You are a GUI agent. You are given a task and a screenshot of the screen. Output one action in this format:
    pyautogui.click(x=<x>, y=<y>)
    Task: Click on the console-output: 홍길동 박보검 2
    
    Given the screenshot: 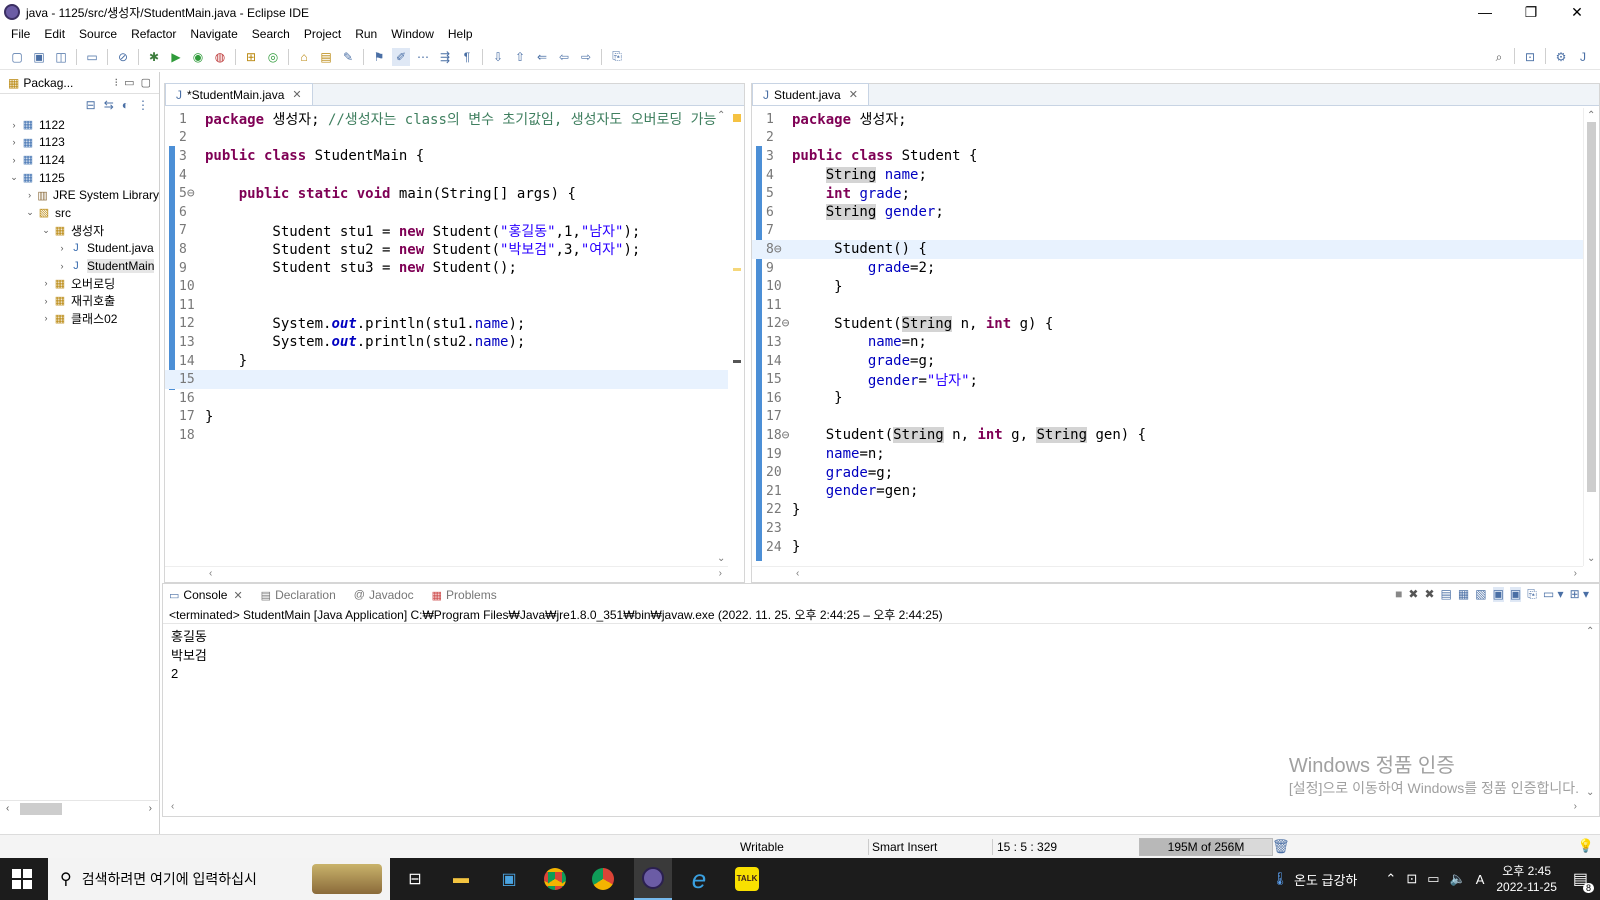 What is the action you would take?
    pyautogui.click(x=881, y=653)
    